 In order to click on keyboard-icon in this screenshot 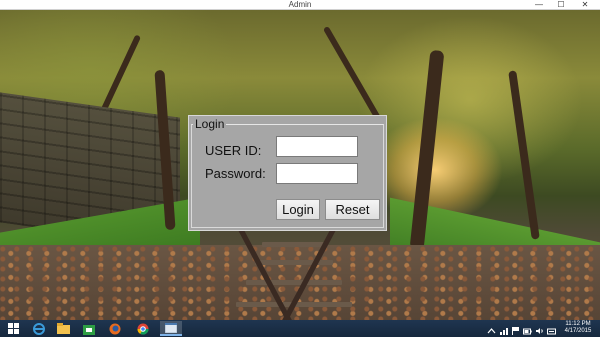, I will do `click(551, 329)`.